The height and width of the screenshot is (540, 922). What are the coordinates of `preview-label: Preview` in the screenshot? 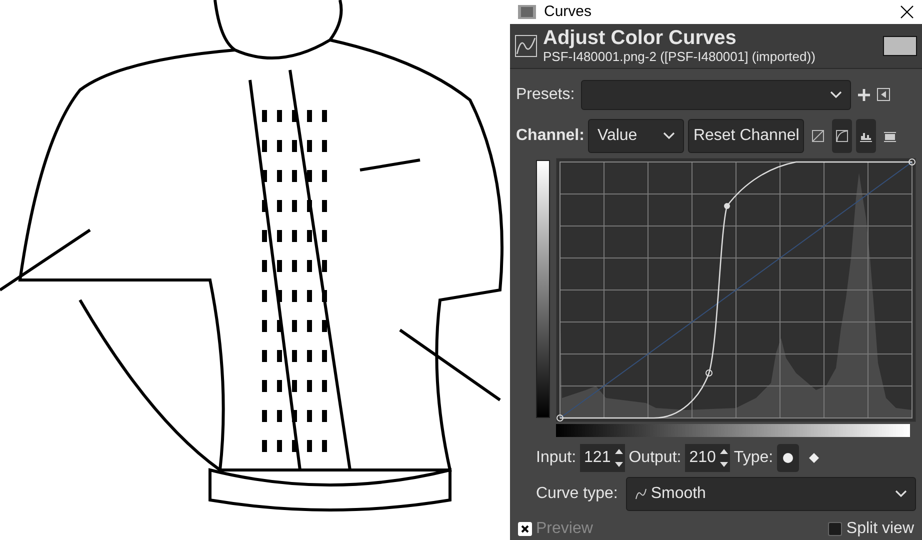 It's located at (564, 529).